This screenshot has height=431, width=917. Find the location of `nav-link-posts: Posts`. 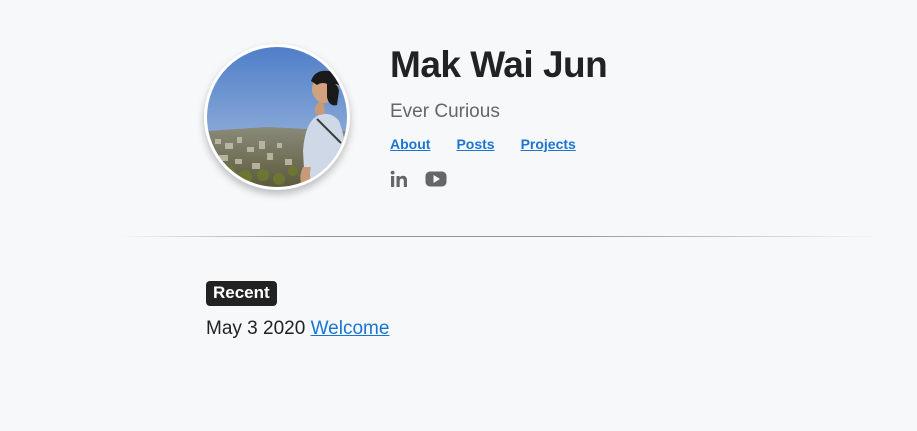

nav-link-posts: Posts is located at coordinates (475, 144).